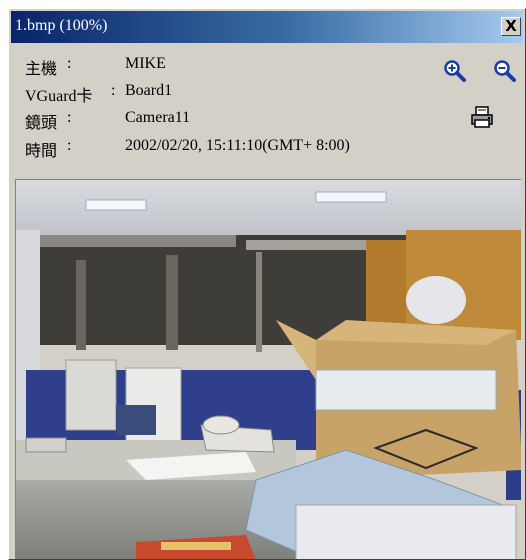  What do you see at coordinates (61, 25) in the screenshot?
I see `window-title: 1.bmp (100%)` at bounding box center [61, 25].